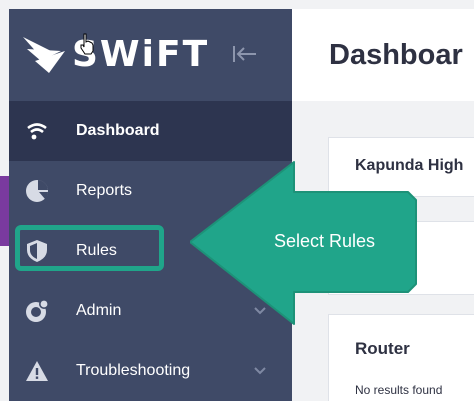 The width and height of the screenshot is (474, 401). I want to click on main-header: Dashboar, so click(383, 55).